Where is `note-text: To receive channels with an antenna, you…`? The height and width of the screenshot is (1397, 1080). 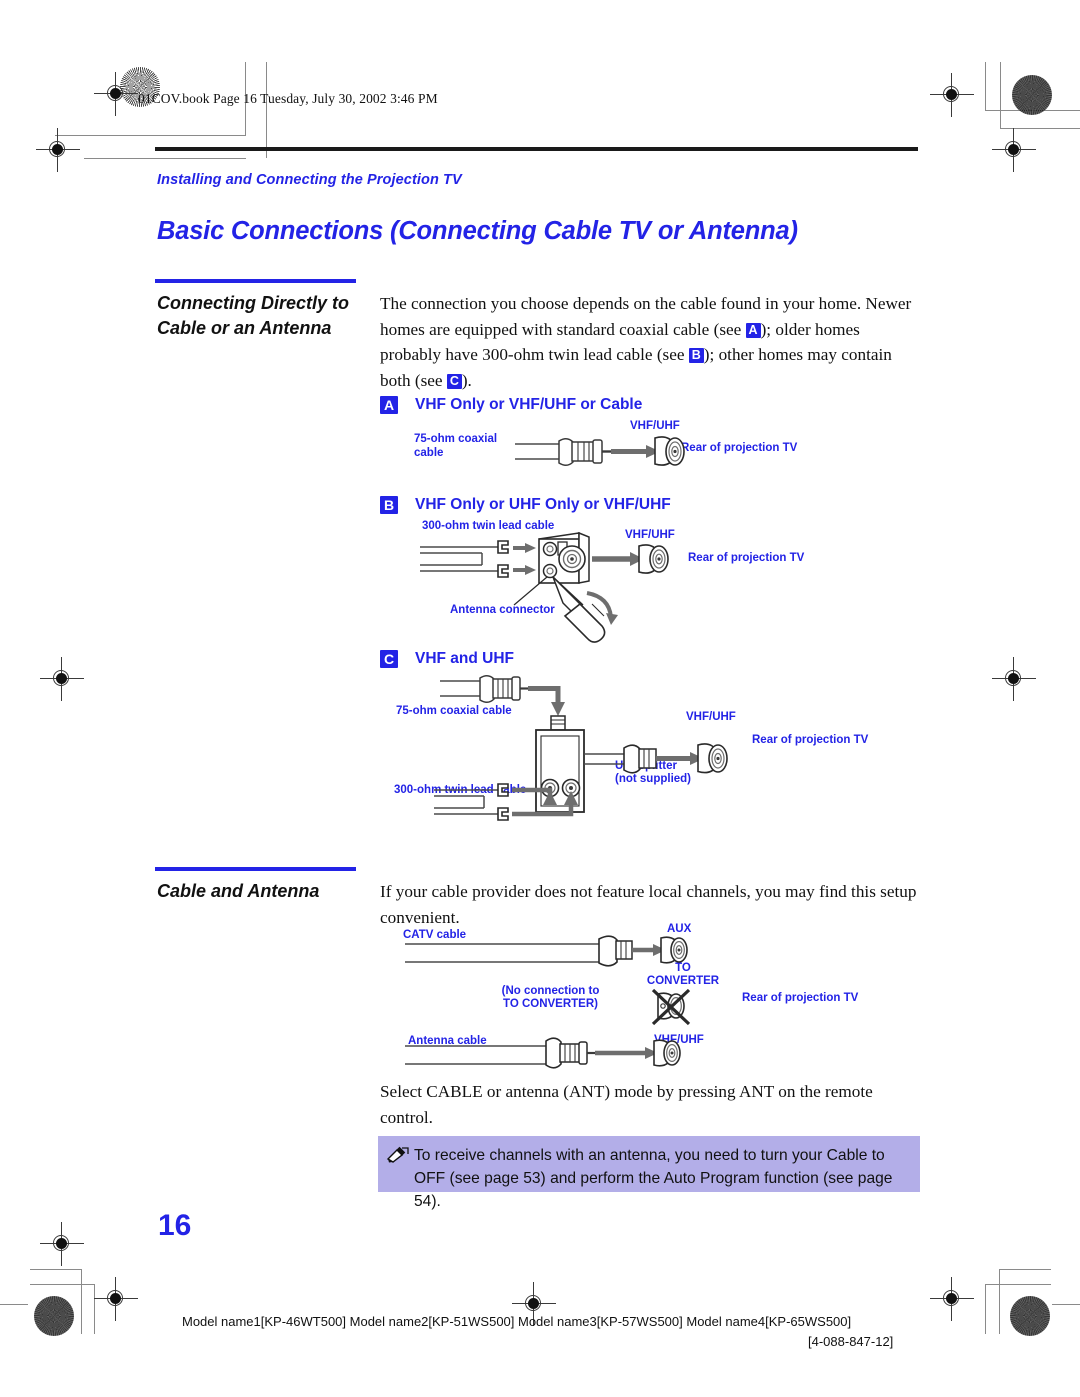 note-text: To receive channels with an antenna, you… is located at coordinates (653, 1178).